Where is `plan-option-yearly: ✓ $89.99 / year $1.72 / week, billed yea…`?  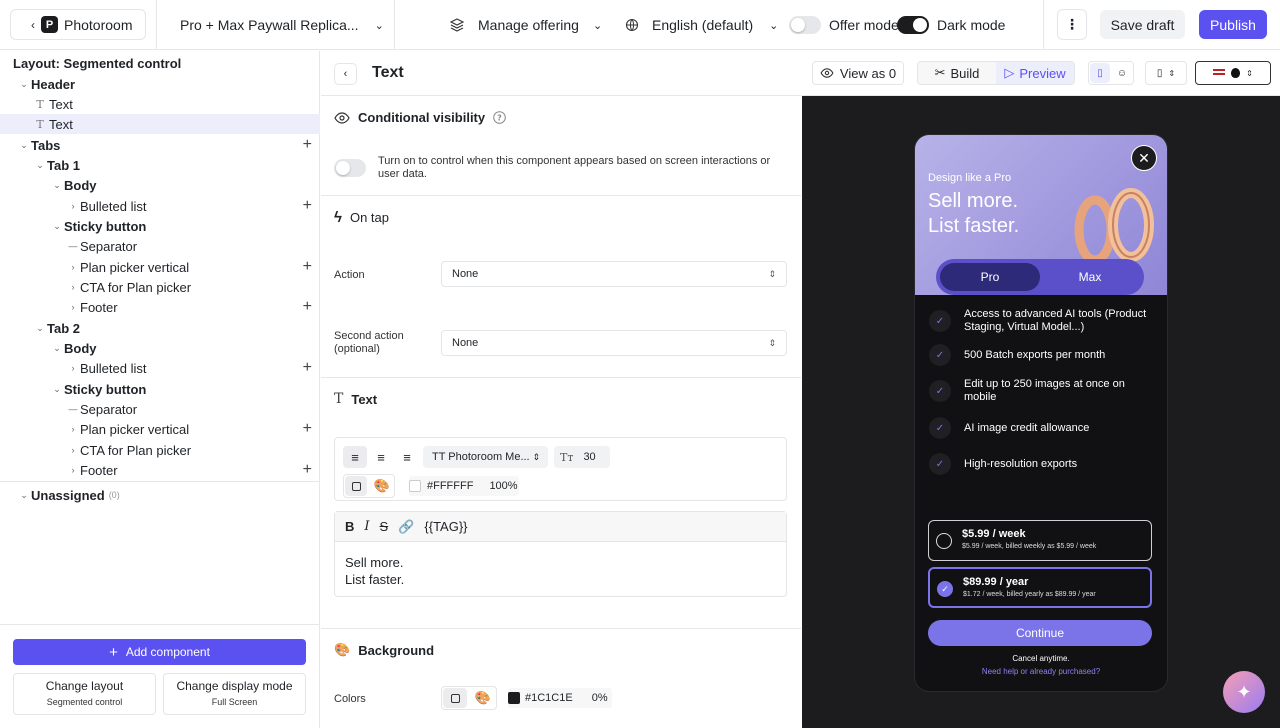 plan-option-yearly: ✓ $89.99 / year $1.72 / week, billed yea… is located at coordinates (1040, 587).